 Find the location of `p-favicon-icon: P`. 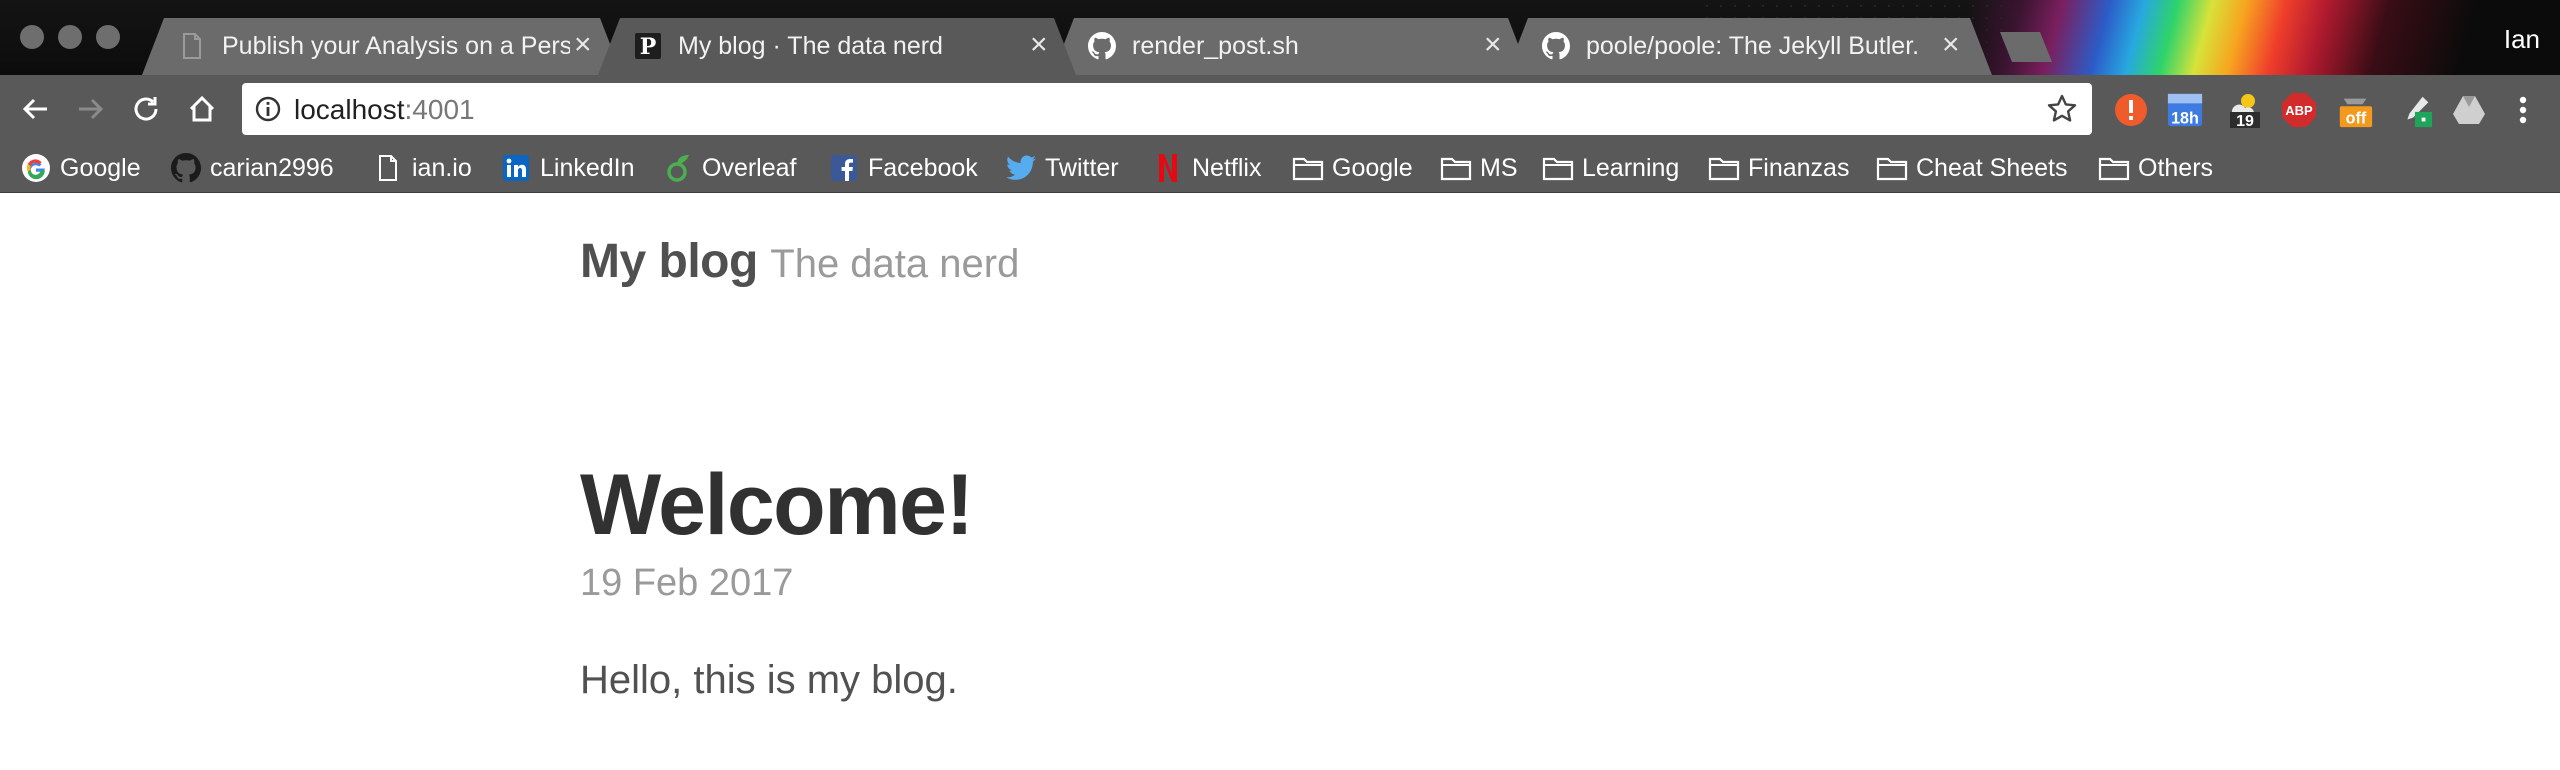

p-favicon-icon: P is located at coordinates (648, 46).